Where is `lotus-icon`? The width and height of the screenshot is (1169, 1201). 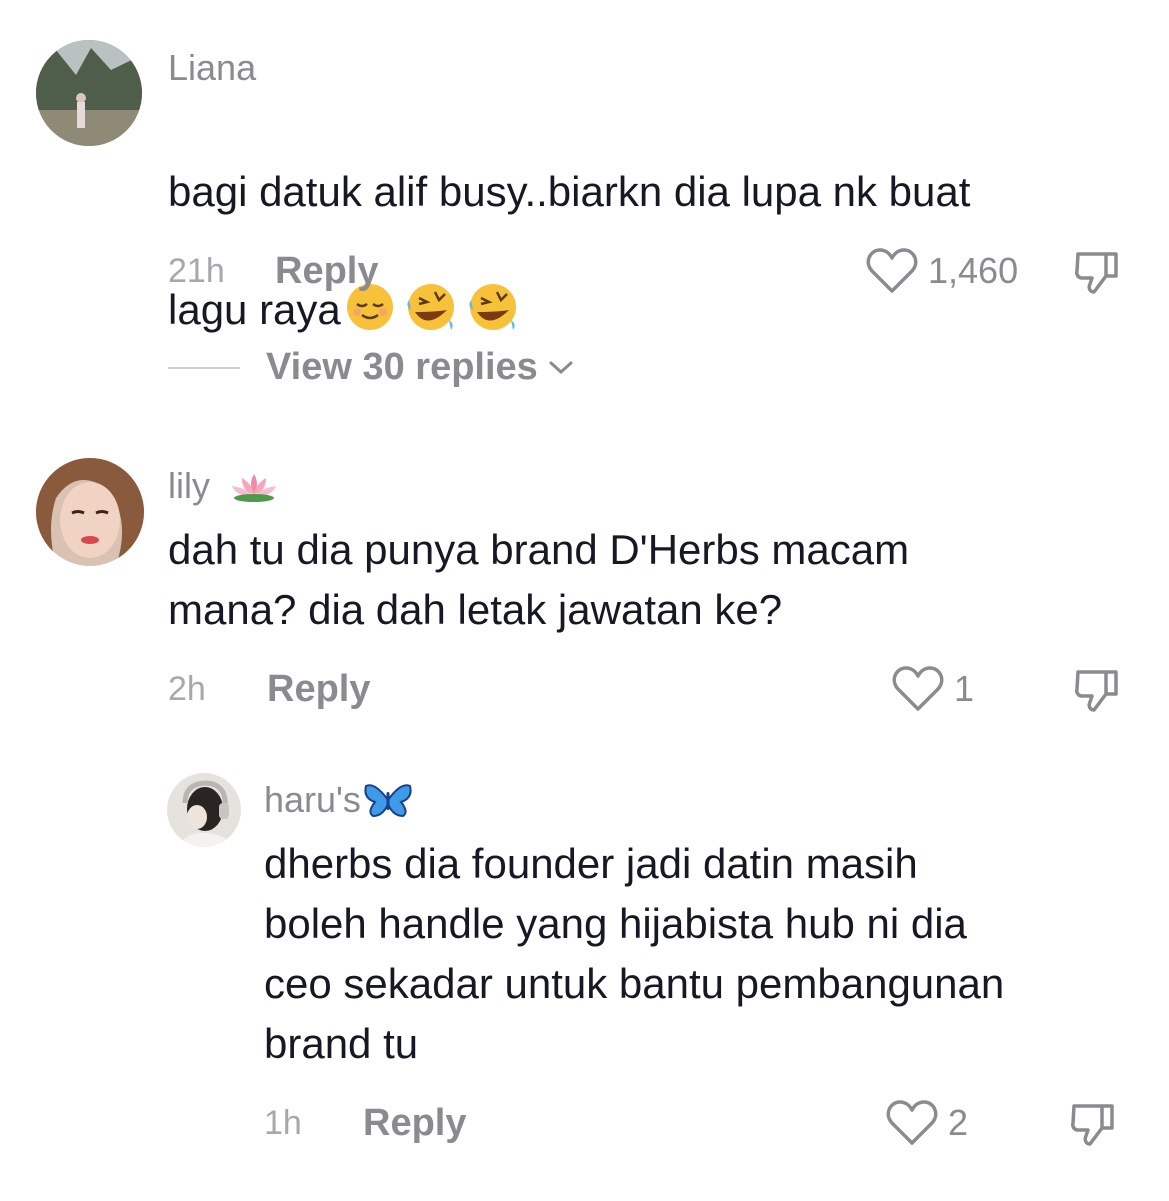 lotus-icon is located at coordinates (254, 489).